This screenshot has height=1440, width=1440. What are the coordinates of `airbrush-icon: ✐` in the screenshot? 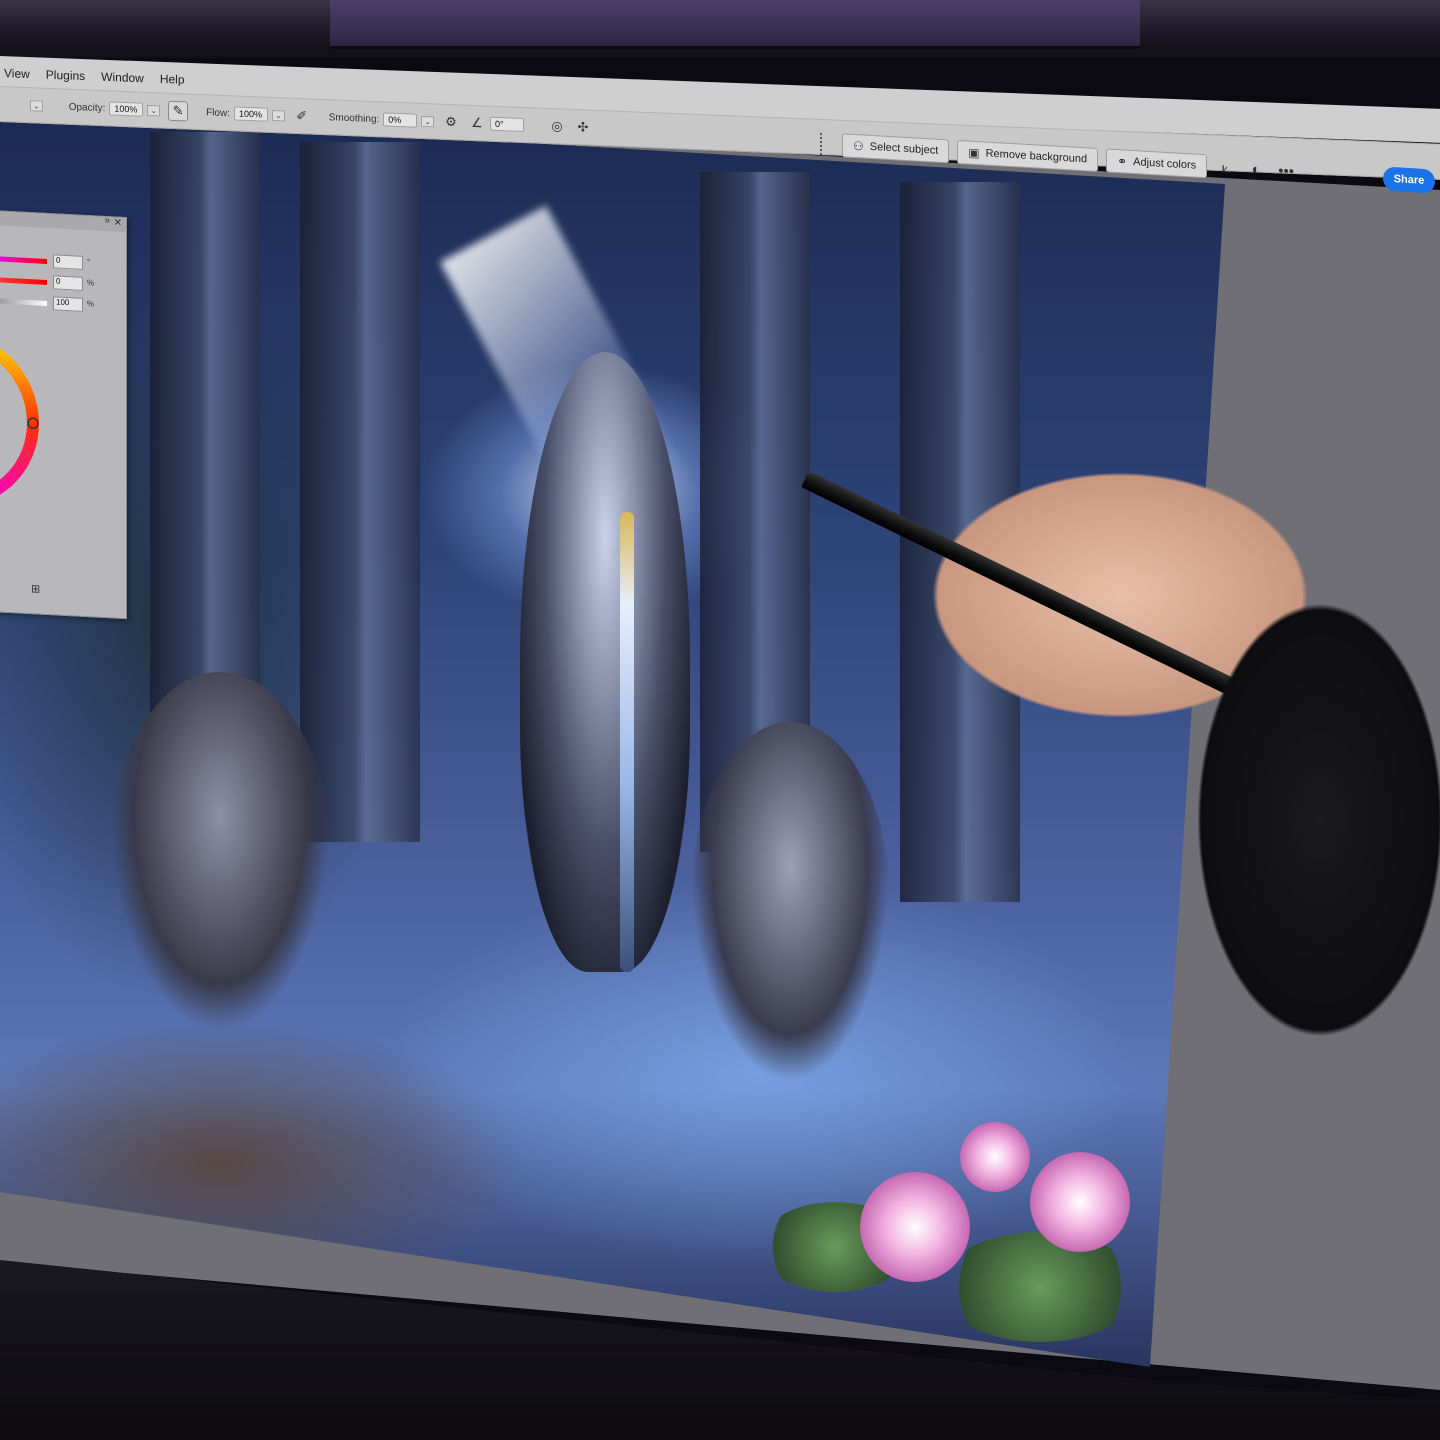 It's located at (302, 116).